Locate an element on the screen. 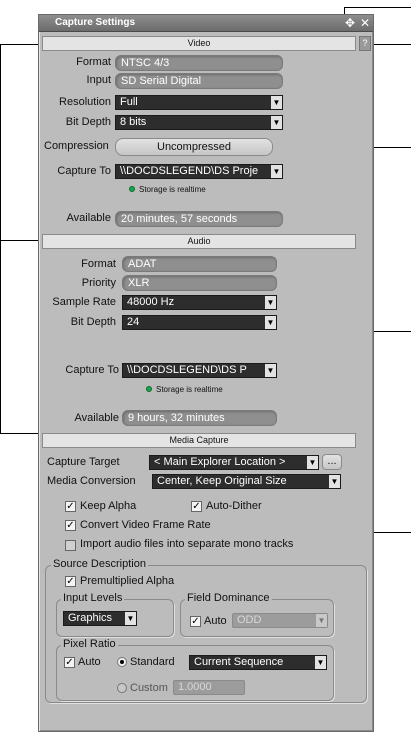  convert-frame-rate-checkbox: ✓ is located at coordinates (70, 525).